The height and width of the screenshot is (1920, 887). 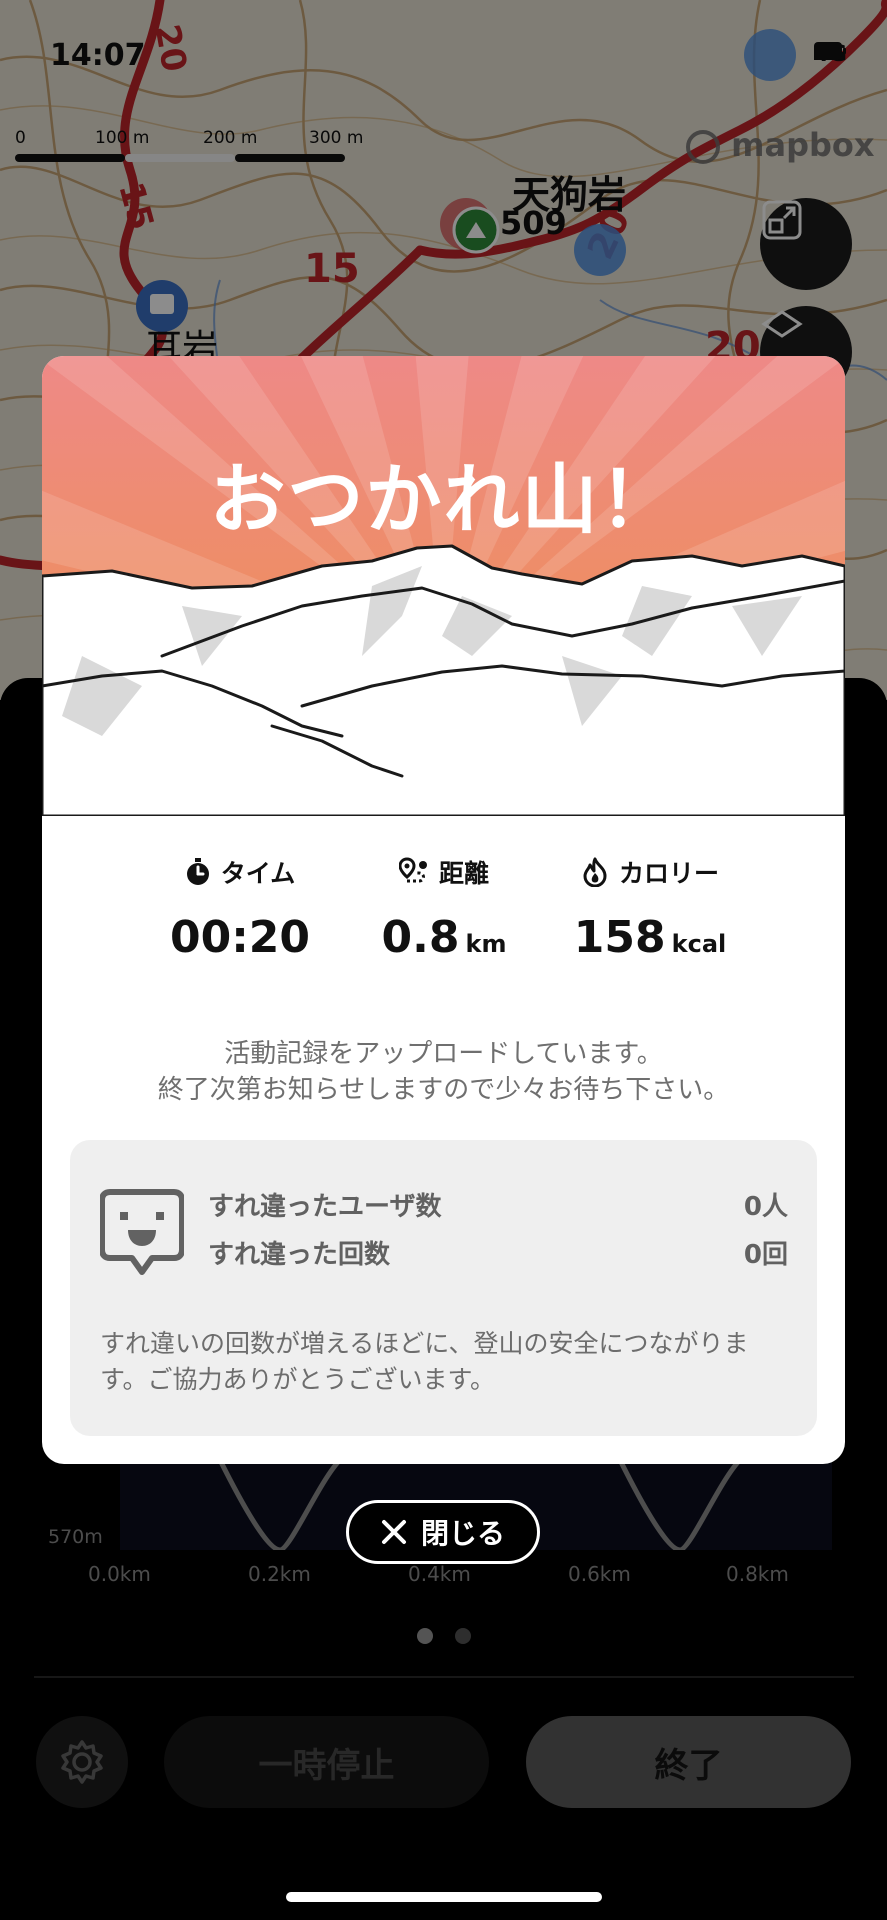 What do you see at coordinates (443, 1054) in the screenshot?
I see `upload-message-line1: 活動記録をアップロードしています。` at bounding box center [443, 1054].